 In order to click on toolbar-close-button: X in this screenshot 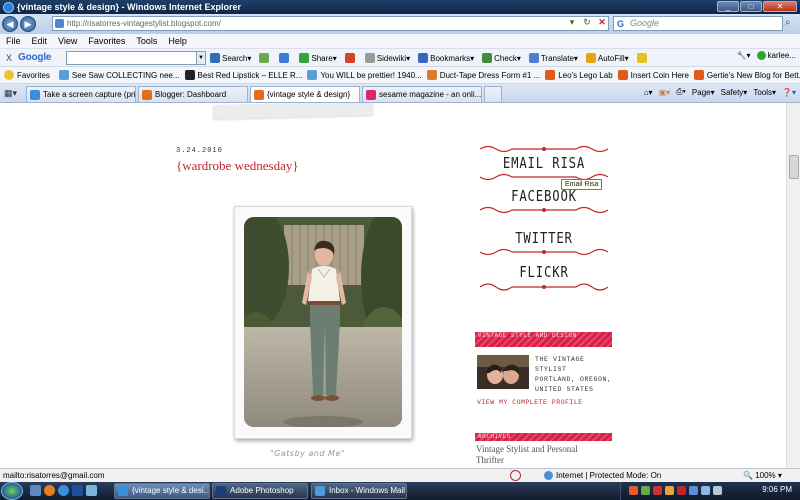, I will do `click(9, 58)`.